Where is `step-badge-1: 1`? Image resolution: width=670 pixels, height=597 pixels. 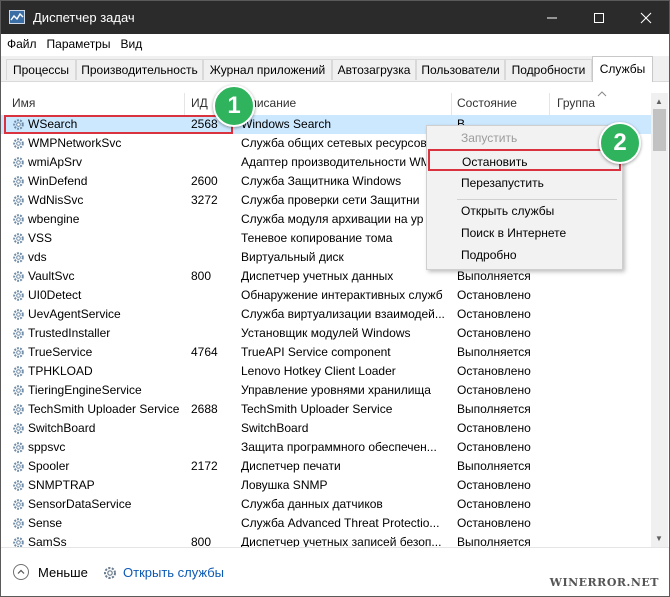
step-badge-1: 1 is located at coordinates (234, 106).